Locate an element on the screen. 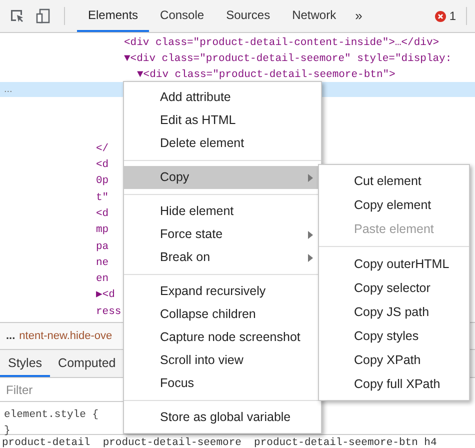 This screenshot has height=448, width=475. style-rule-line: element.style { is located at coordinates (51, 415).